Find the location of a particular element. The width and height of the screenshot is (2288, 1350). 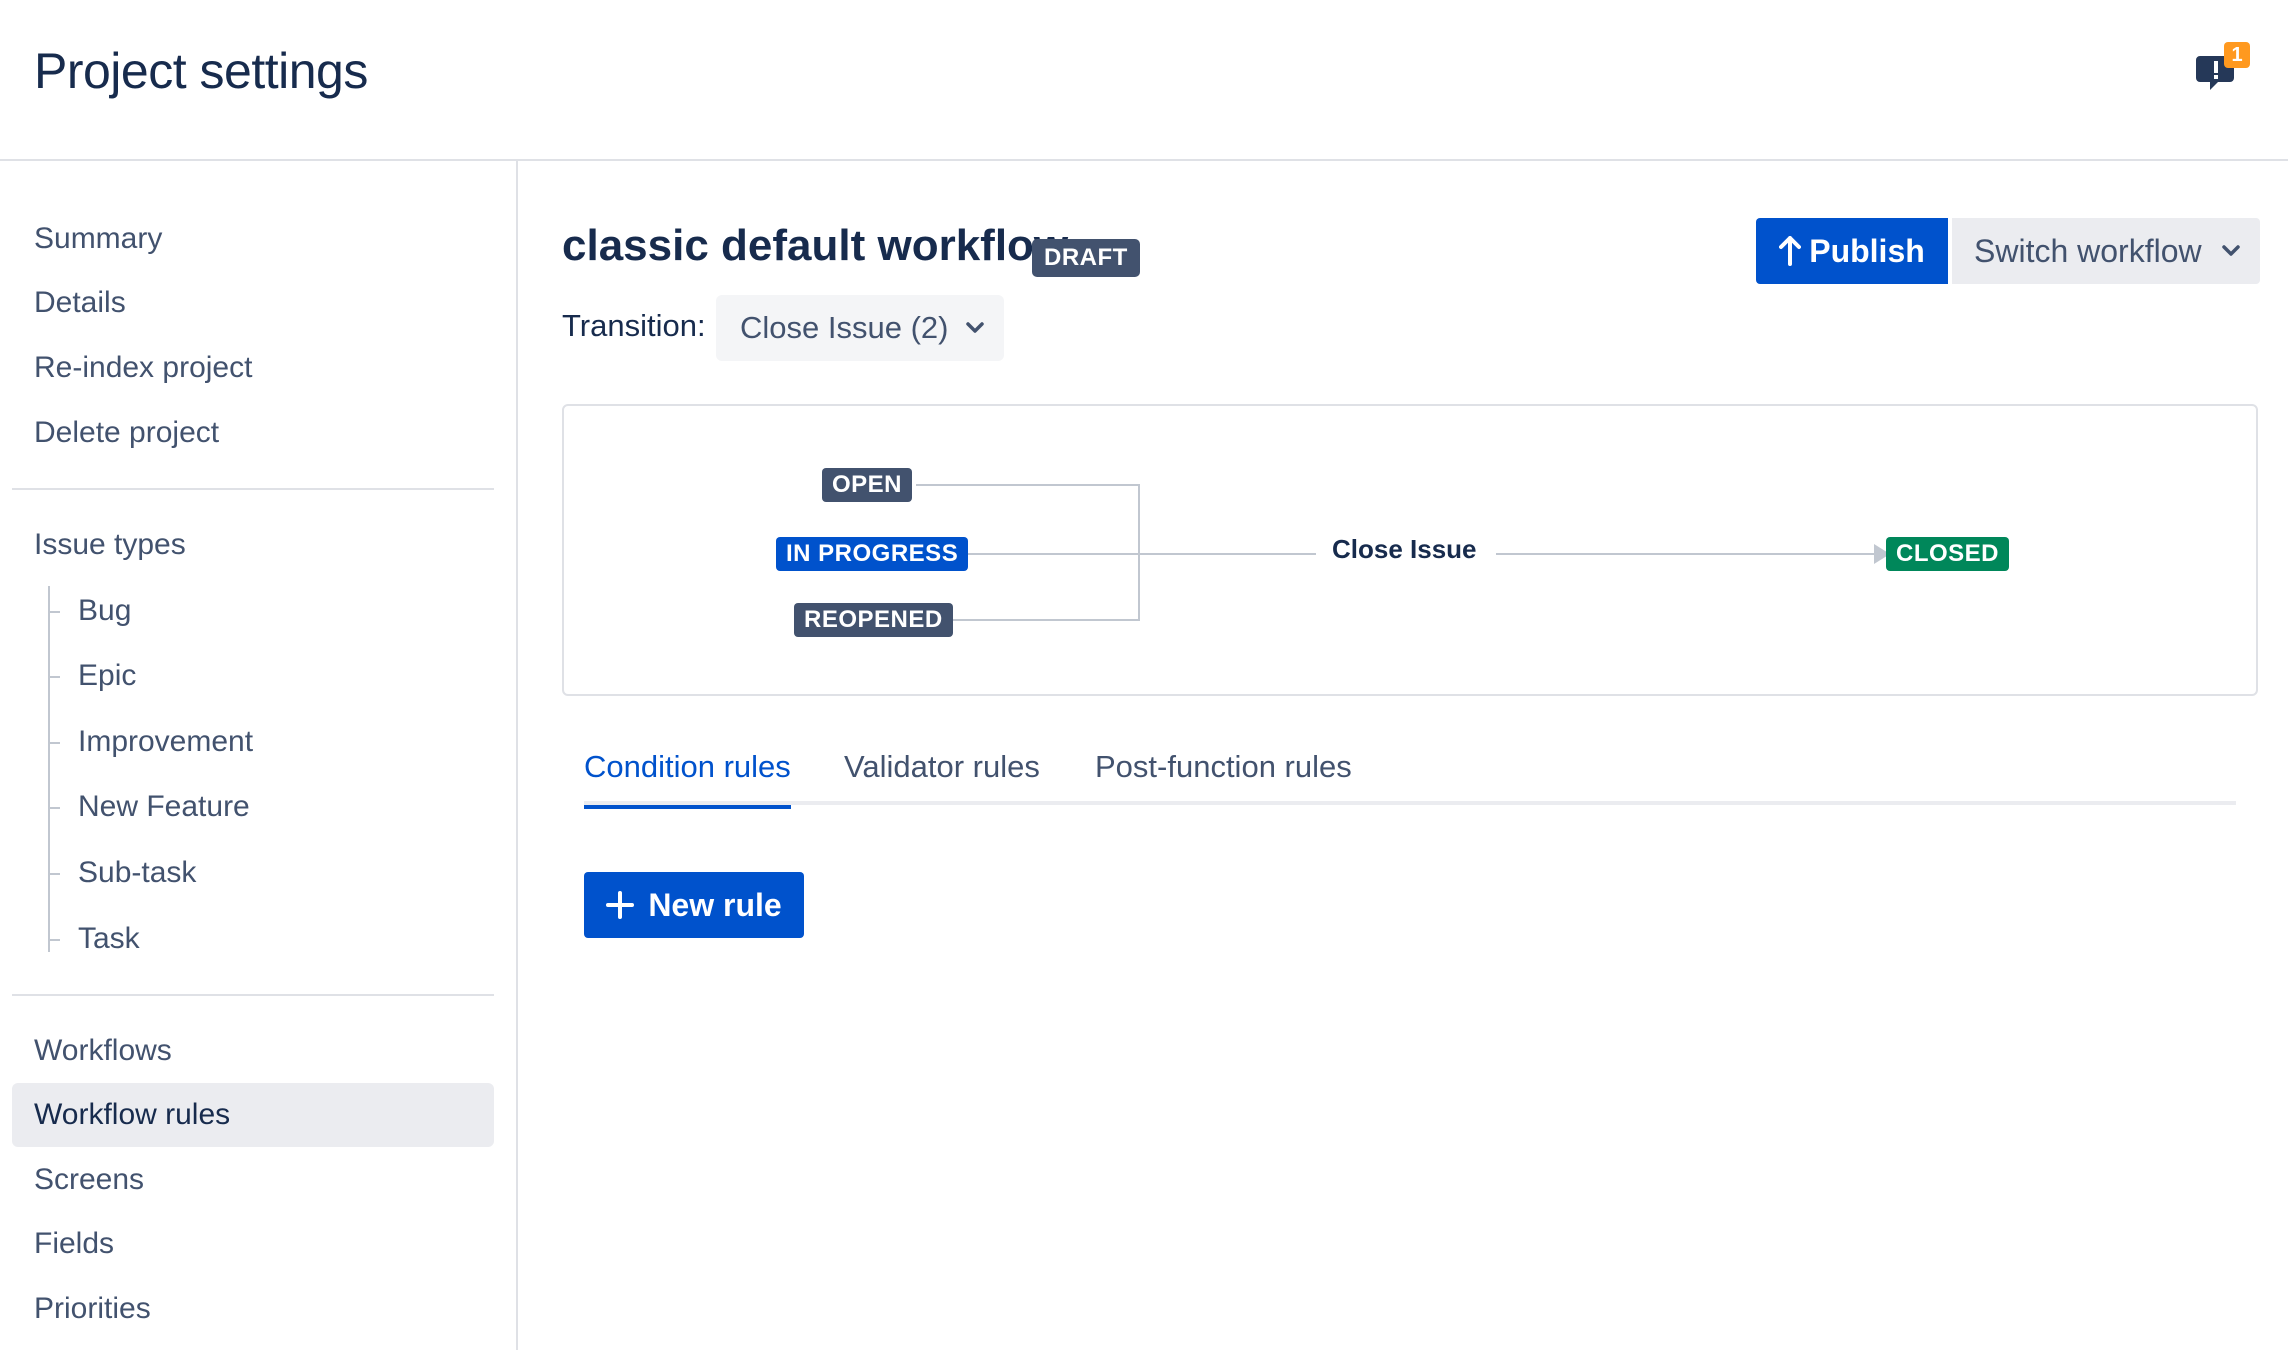

sidebar-subitem-new-feature: New Feature is located at coordinates (149, 807).